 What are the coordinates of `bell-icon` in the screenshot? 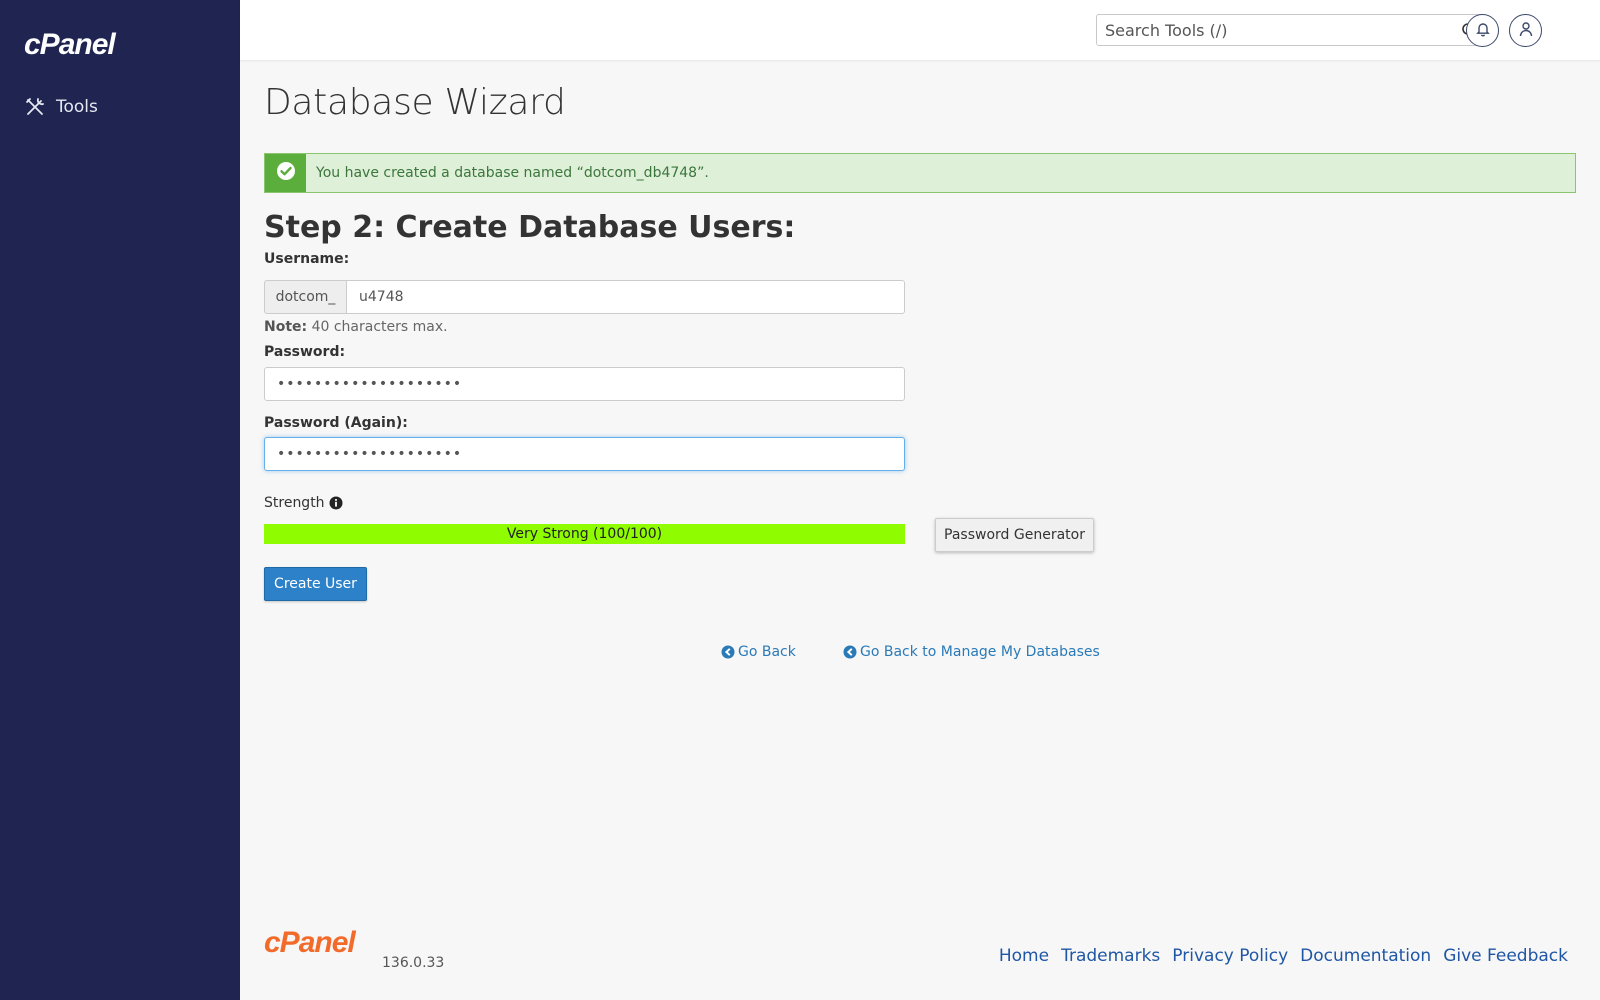 It's located at (1482, 31).